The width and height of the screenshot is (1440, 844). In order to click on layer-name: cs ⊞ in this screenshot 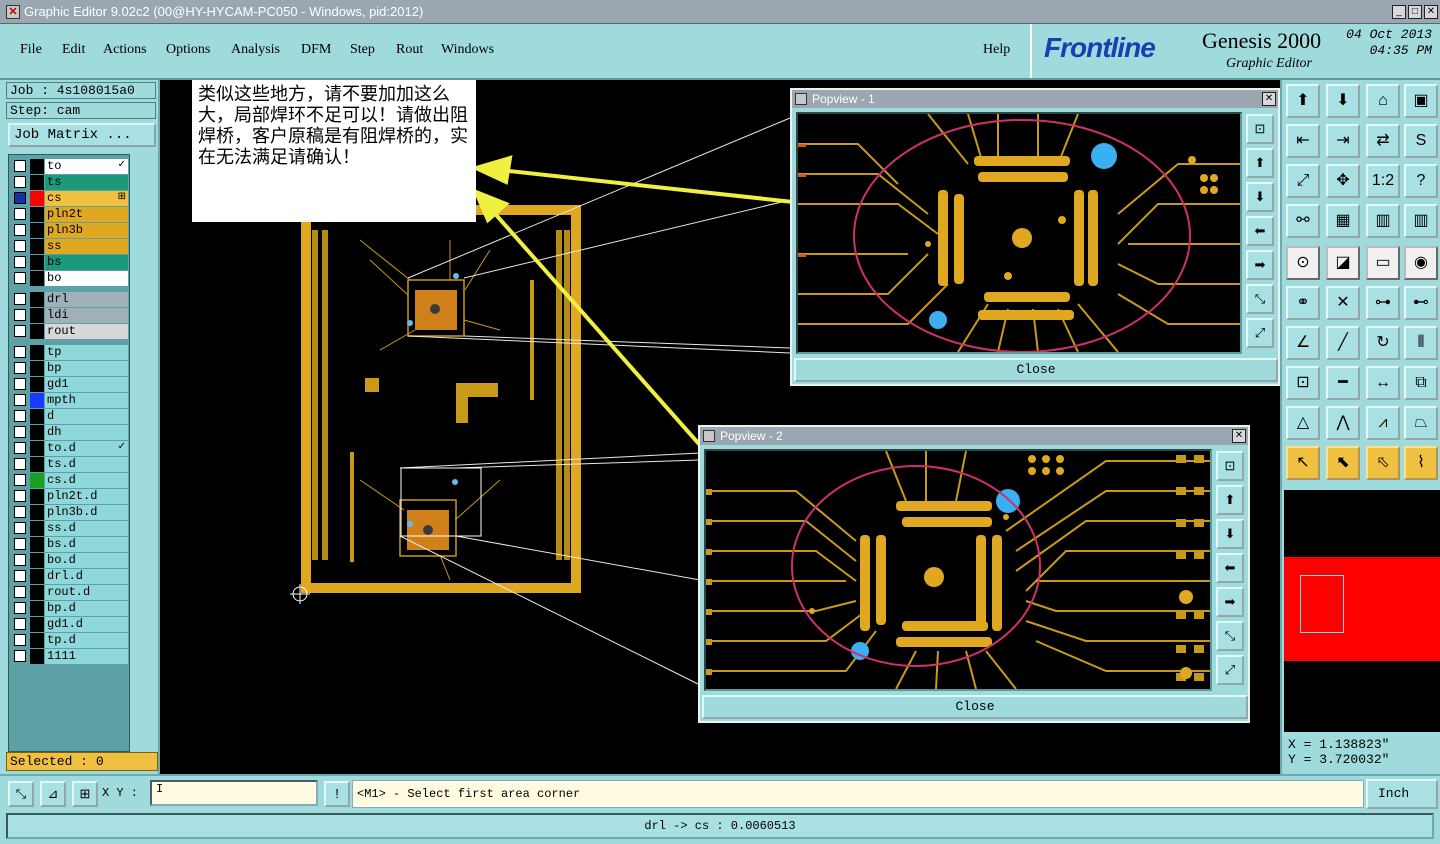, I will do `click(86, 198)`.